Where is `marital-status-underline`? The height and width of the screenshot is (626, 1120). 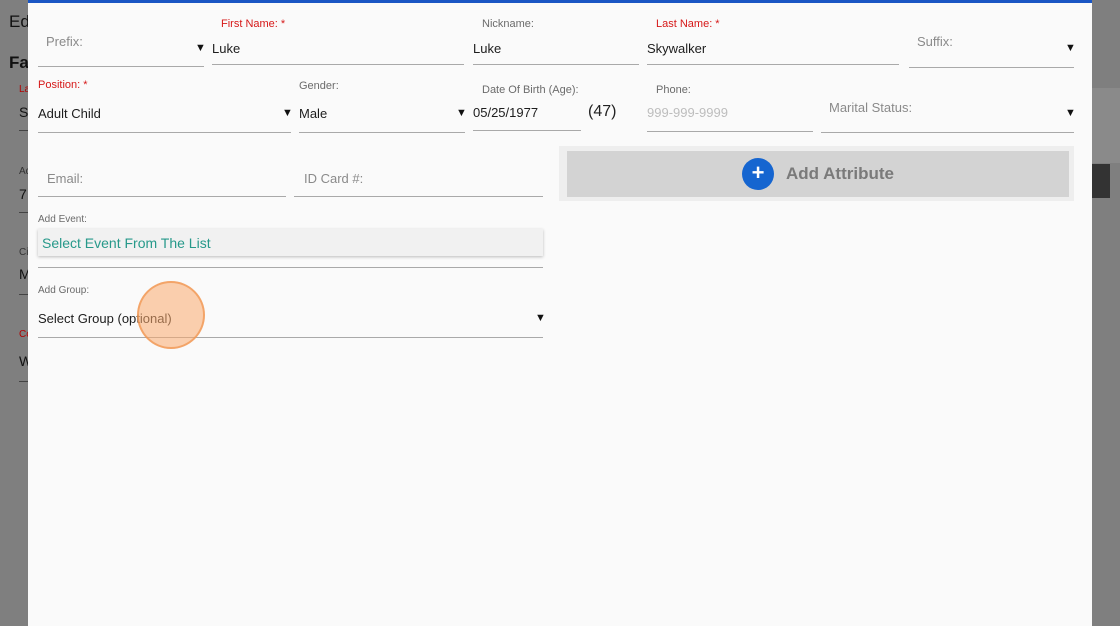 marital-status-underline is located at coordinates (947, 132).